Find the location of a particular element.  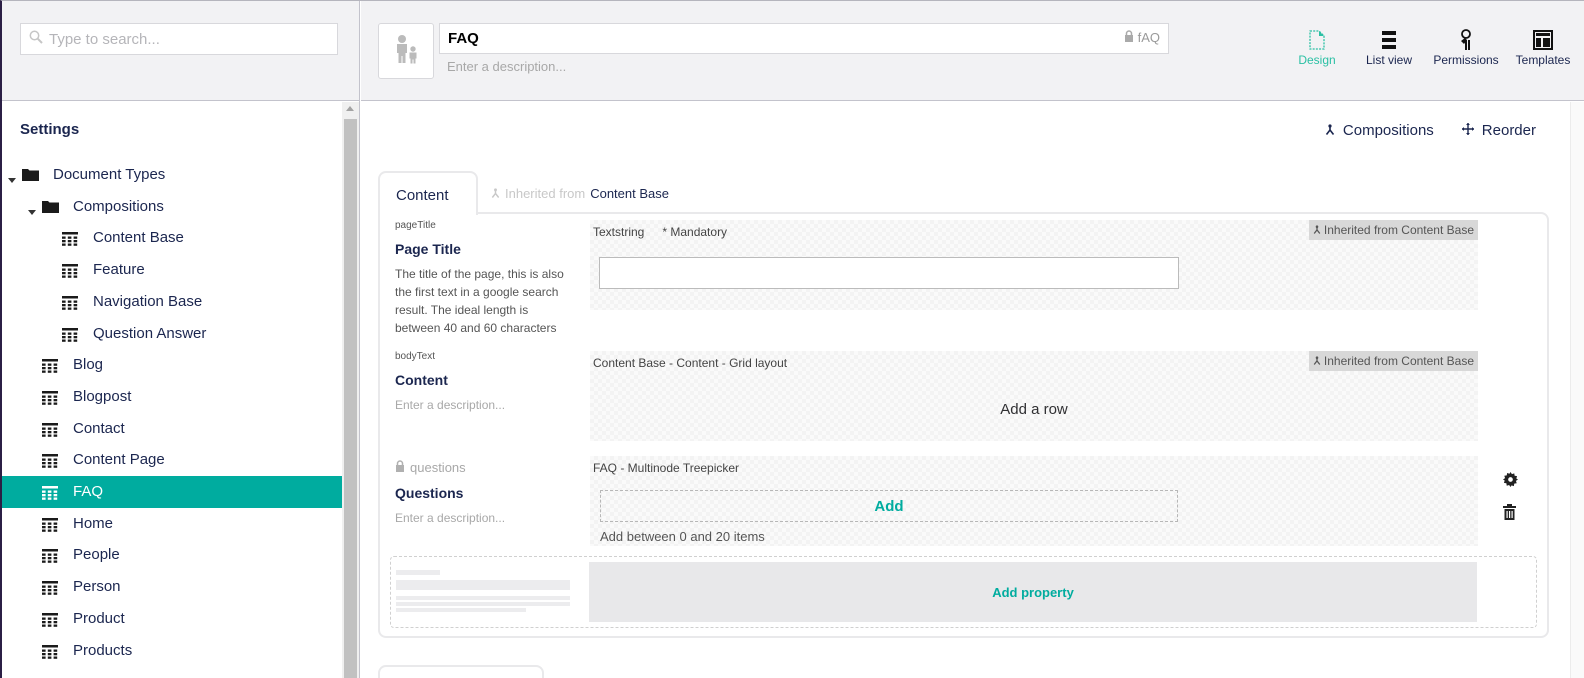

tree-item-label: Question Answer is located at coordinates (150, 333).